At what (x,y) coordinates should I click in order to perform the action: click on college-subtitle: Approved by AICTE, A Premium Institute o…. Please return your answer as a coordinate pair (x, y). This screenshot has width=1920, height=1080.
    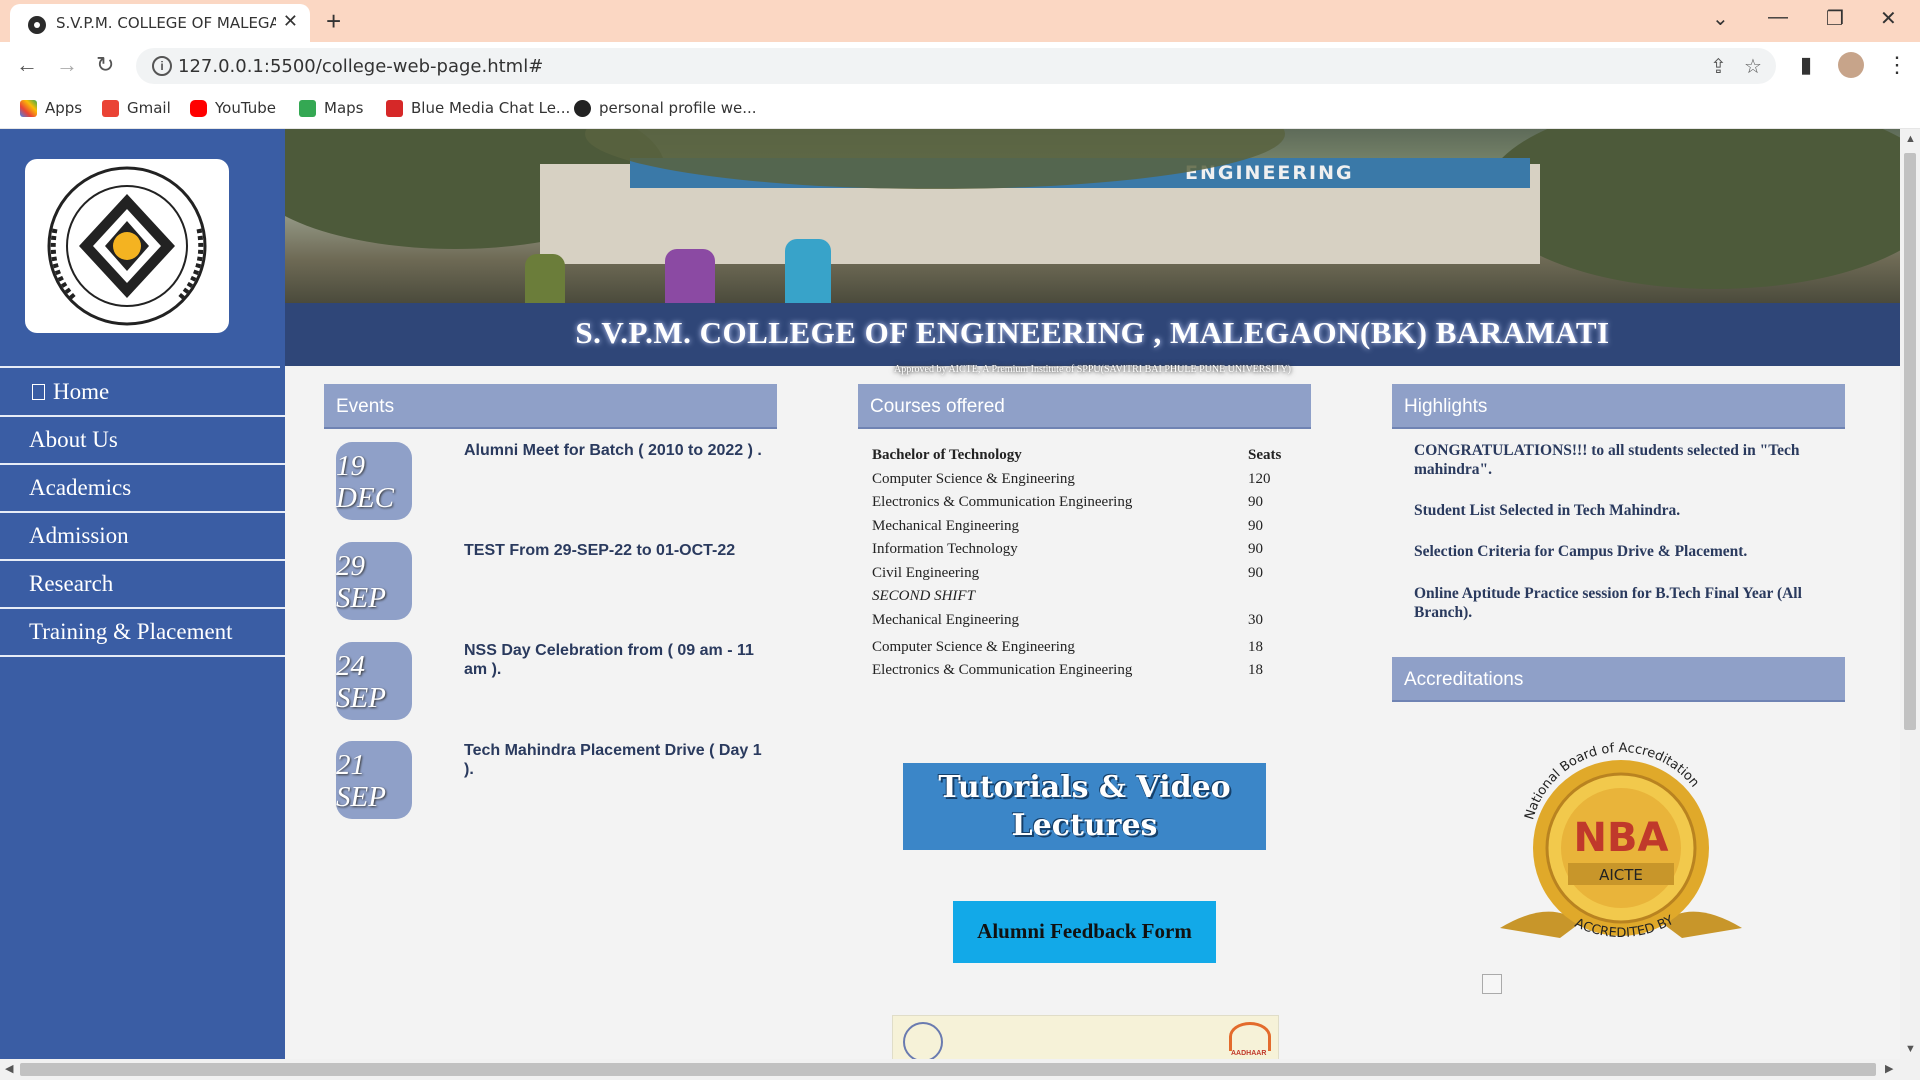
    Looking at the image, I should click on (1092, 369).